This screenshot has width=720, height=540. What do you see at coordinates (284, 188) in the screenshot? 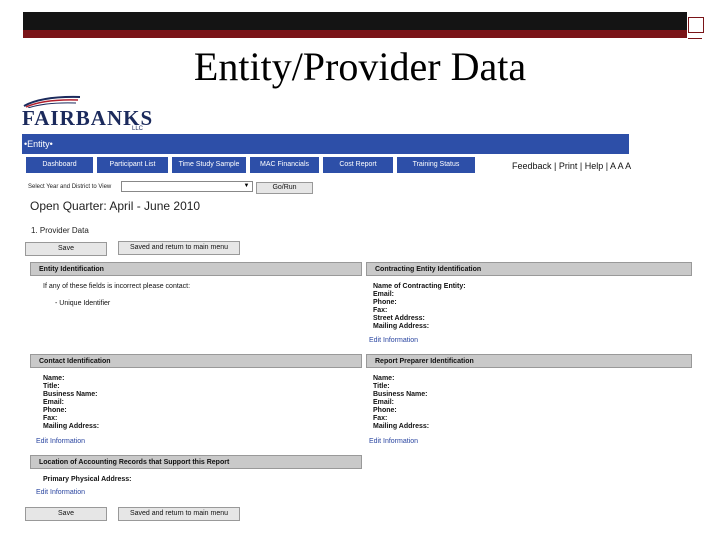
I see `go-button: Go/Run` at bounding box center [284, 188].